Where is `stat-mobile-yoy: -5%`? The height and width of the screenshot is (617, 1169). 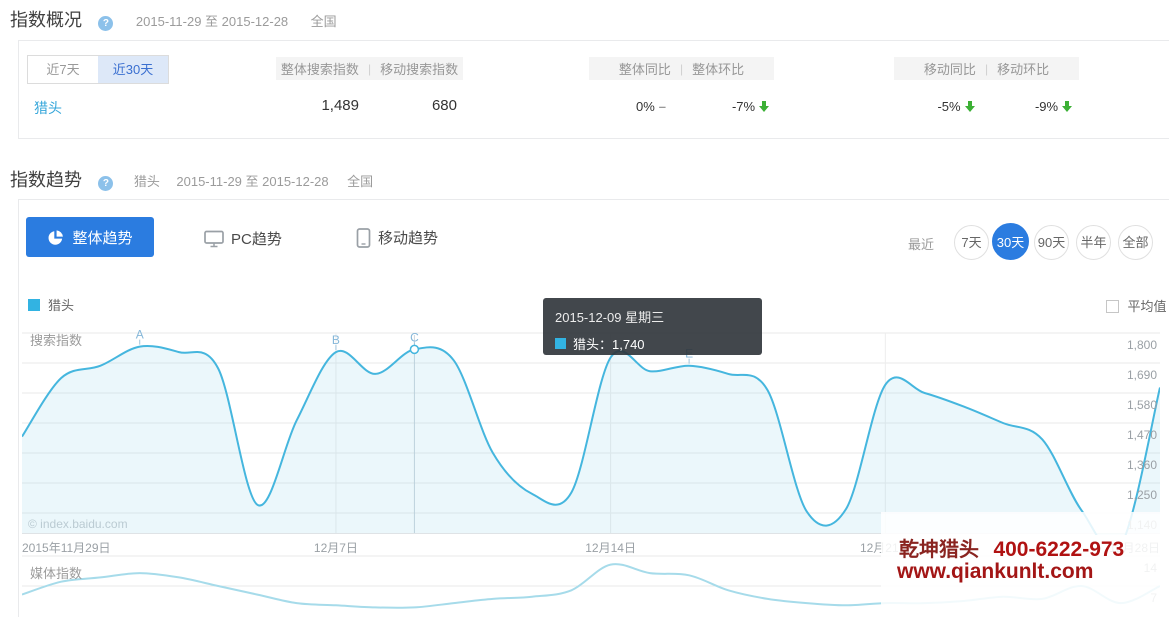 stat-mobile-yoy: -5% is located at coordinates (956, 106).